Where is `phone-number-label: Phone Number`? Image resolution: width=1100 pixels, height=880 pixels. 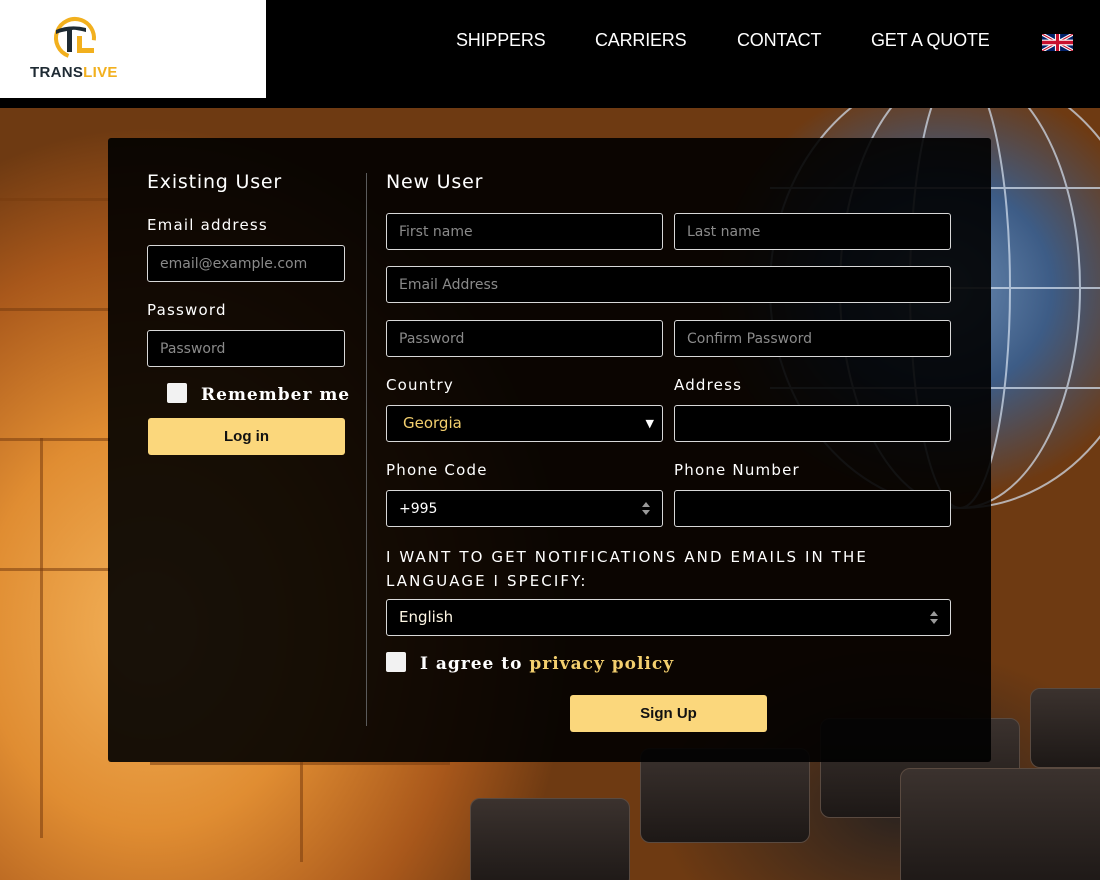
phone-number-label: Phone Number is located at coordinates (737, 470).